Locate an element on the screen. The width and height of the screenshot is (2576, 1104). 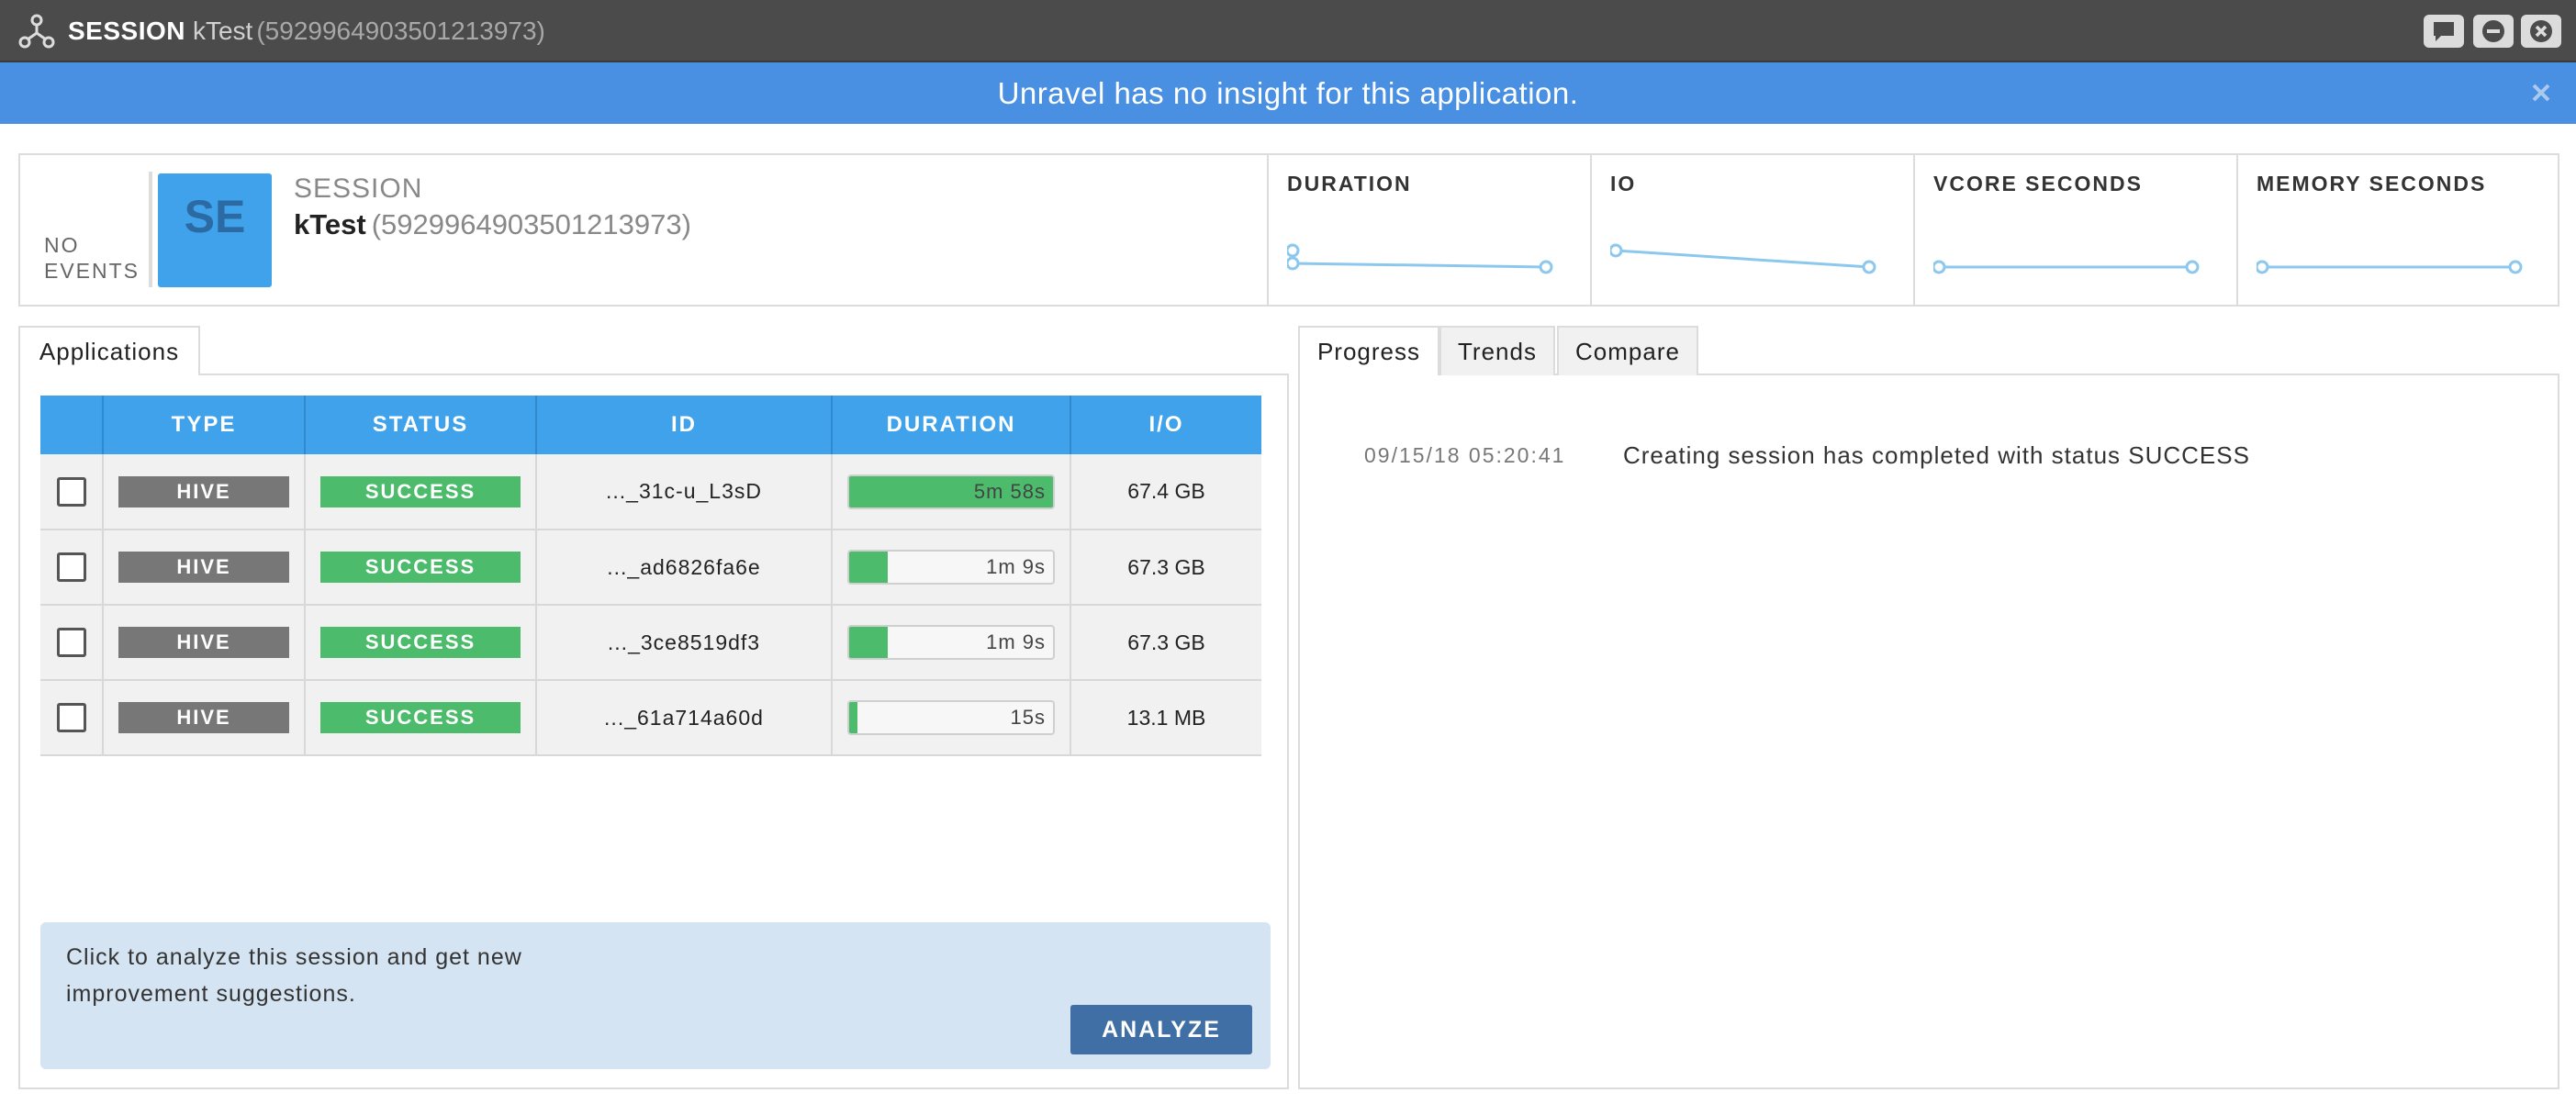
duration-cell: 15s is located at coordinates (951, 718).